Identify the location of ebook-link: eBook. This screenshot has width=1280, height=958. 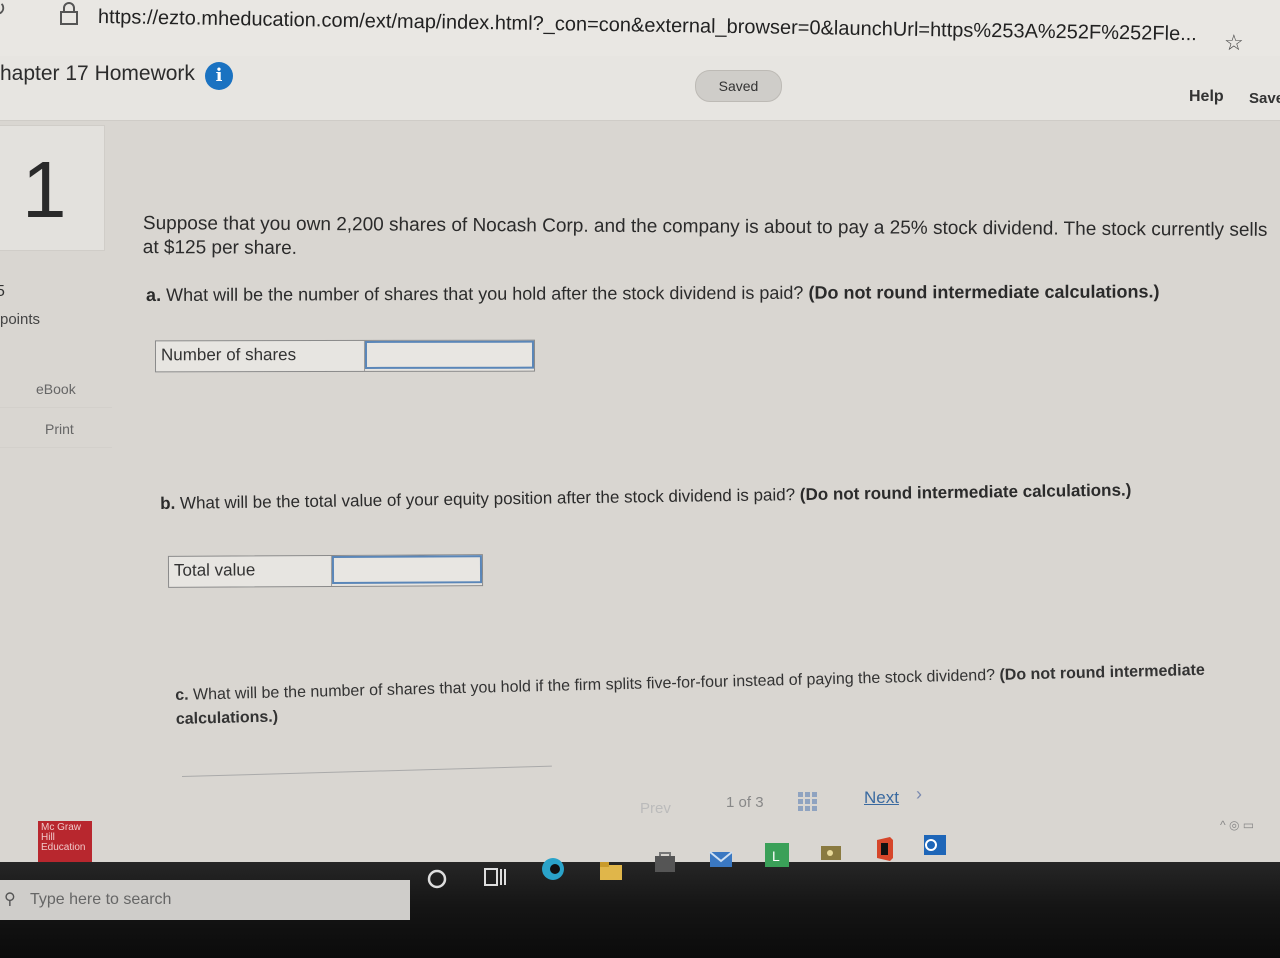
(56, 389).